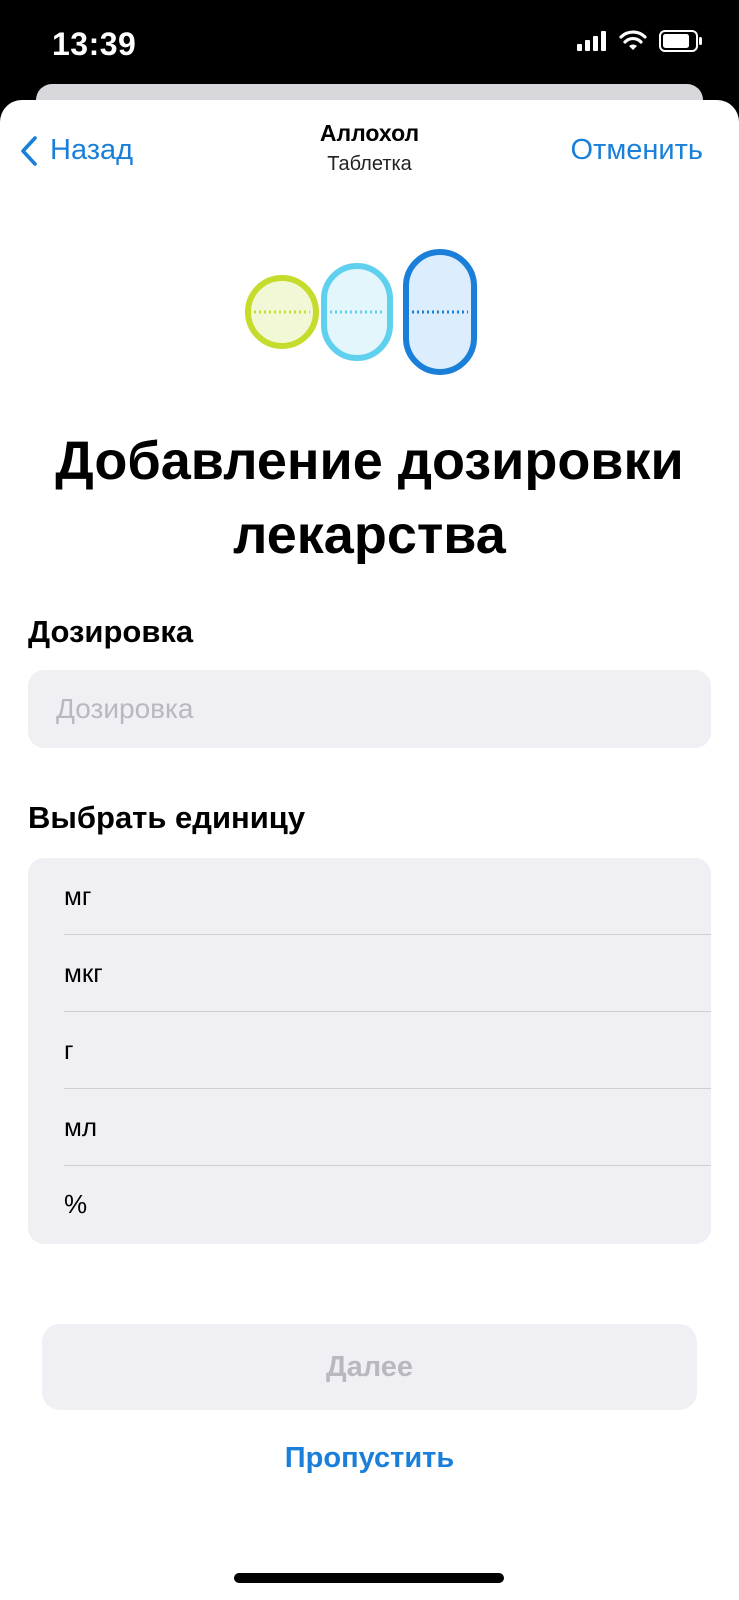 The height and width of the screenshot is (1600, 739). I want to click on status-icons, so click(640, 41).